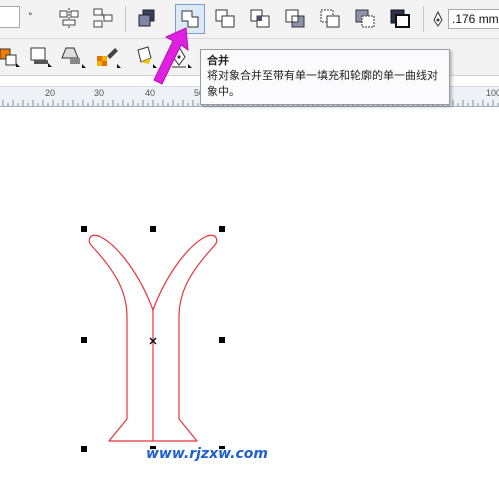 The height and width of the screenshot is (492, 499). Describe the element at coordinates (74, 57) in the screenshot. I see `transparency-icon` at that location.